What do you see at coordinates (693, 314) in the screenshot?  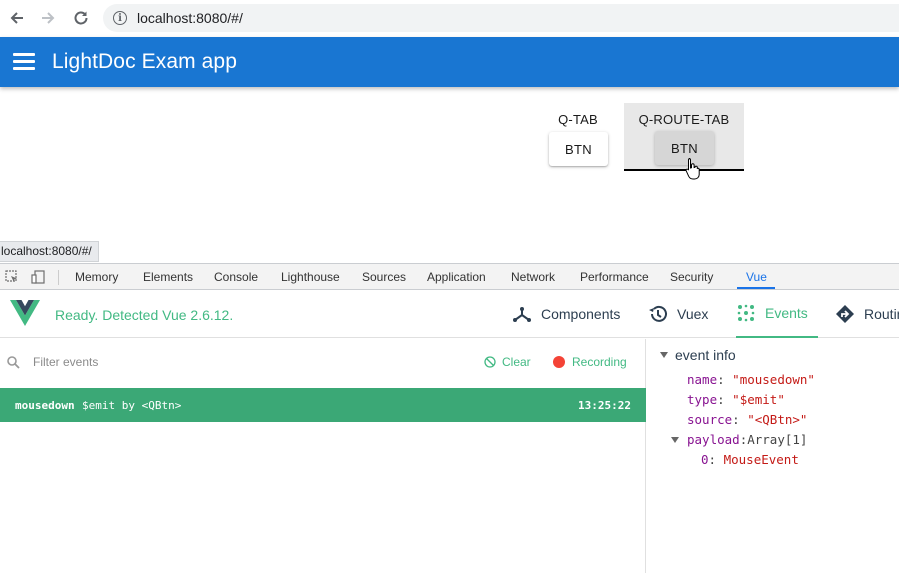 I see `nav-vuex-label: Vuex` at bounding box center [693, 314].